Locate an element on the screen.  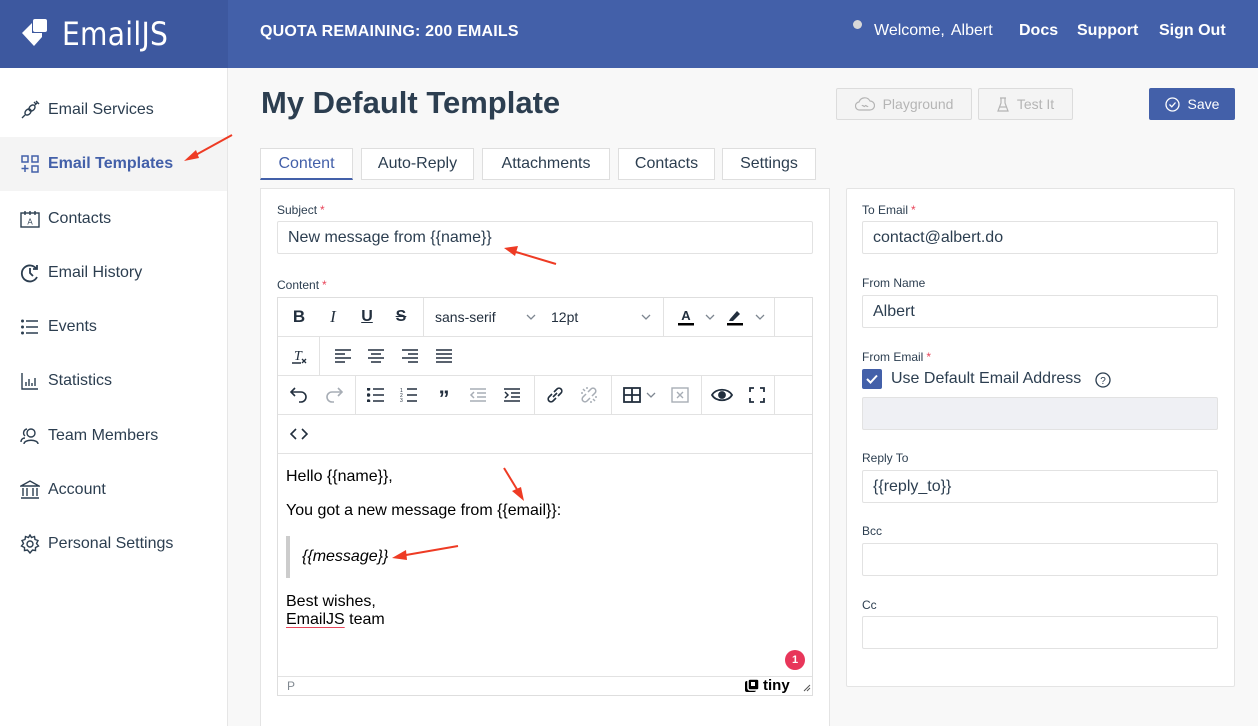
test-it-button: Test It is located at coordinates (1025, 104).